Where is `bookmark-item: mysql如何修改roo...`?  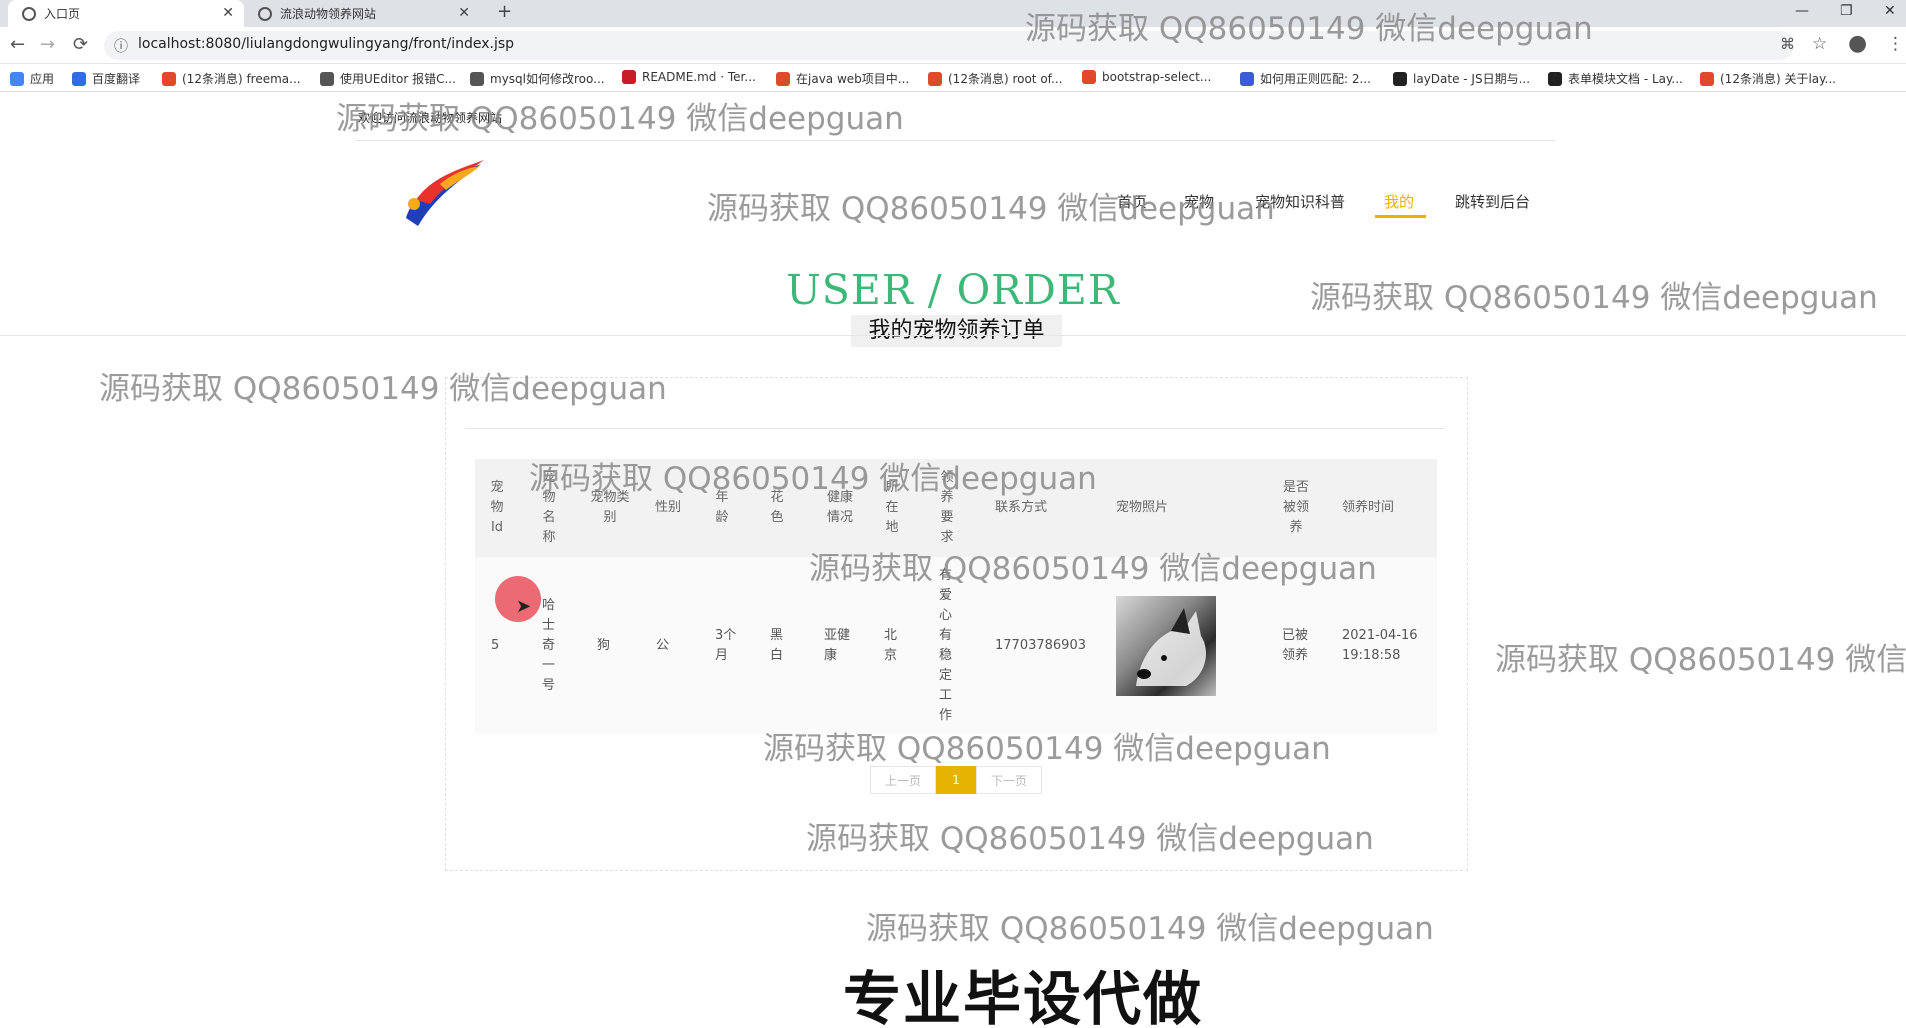
bookmark-item: mysql如何修改roo... is located at coordinates (537, 78).